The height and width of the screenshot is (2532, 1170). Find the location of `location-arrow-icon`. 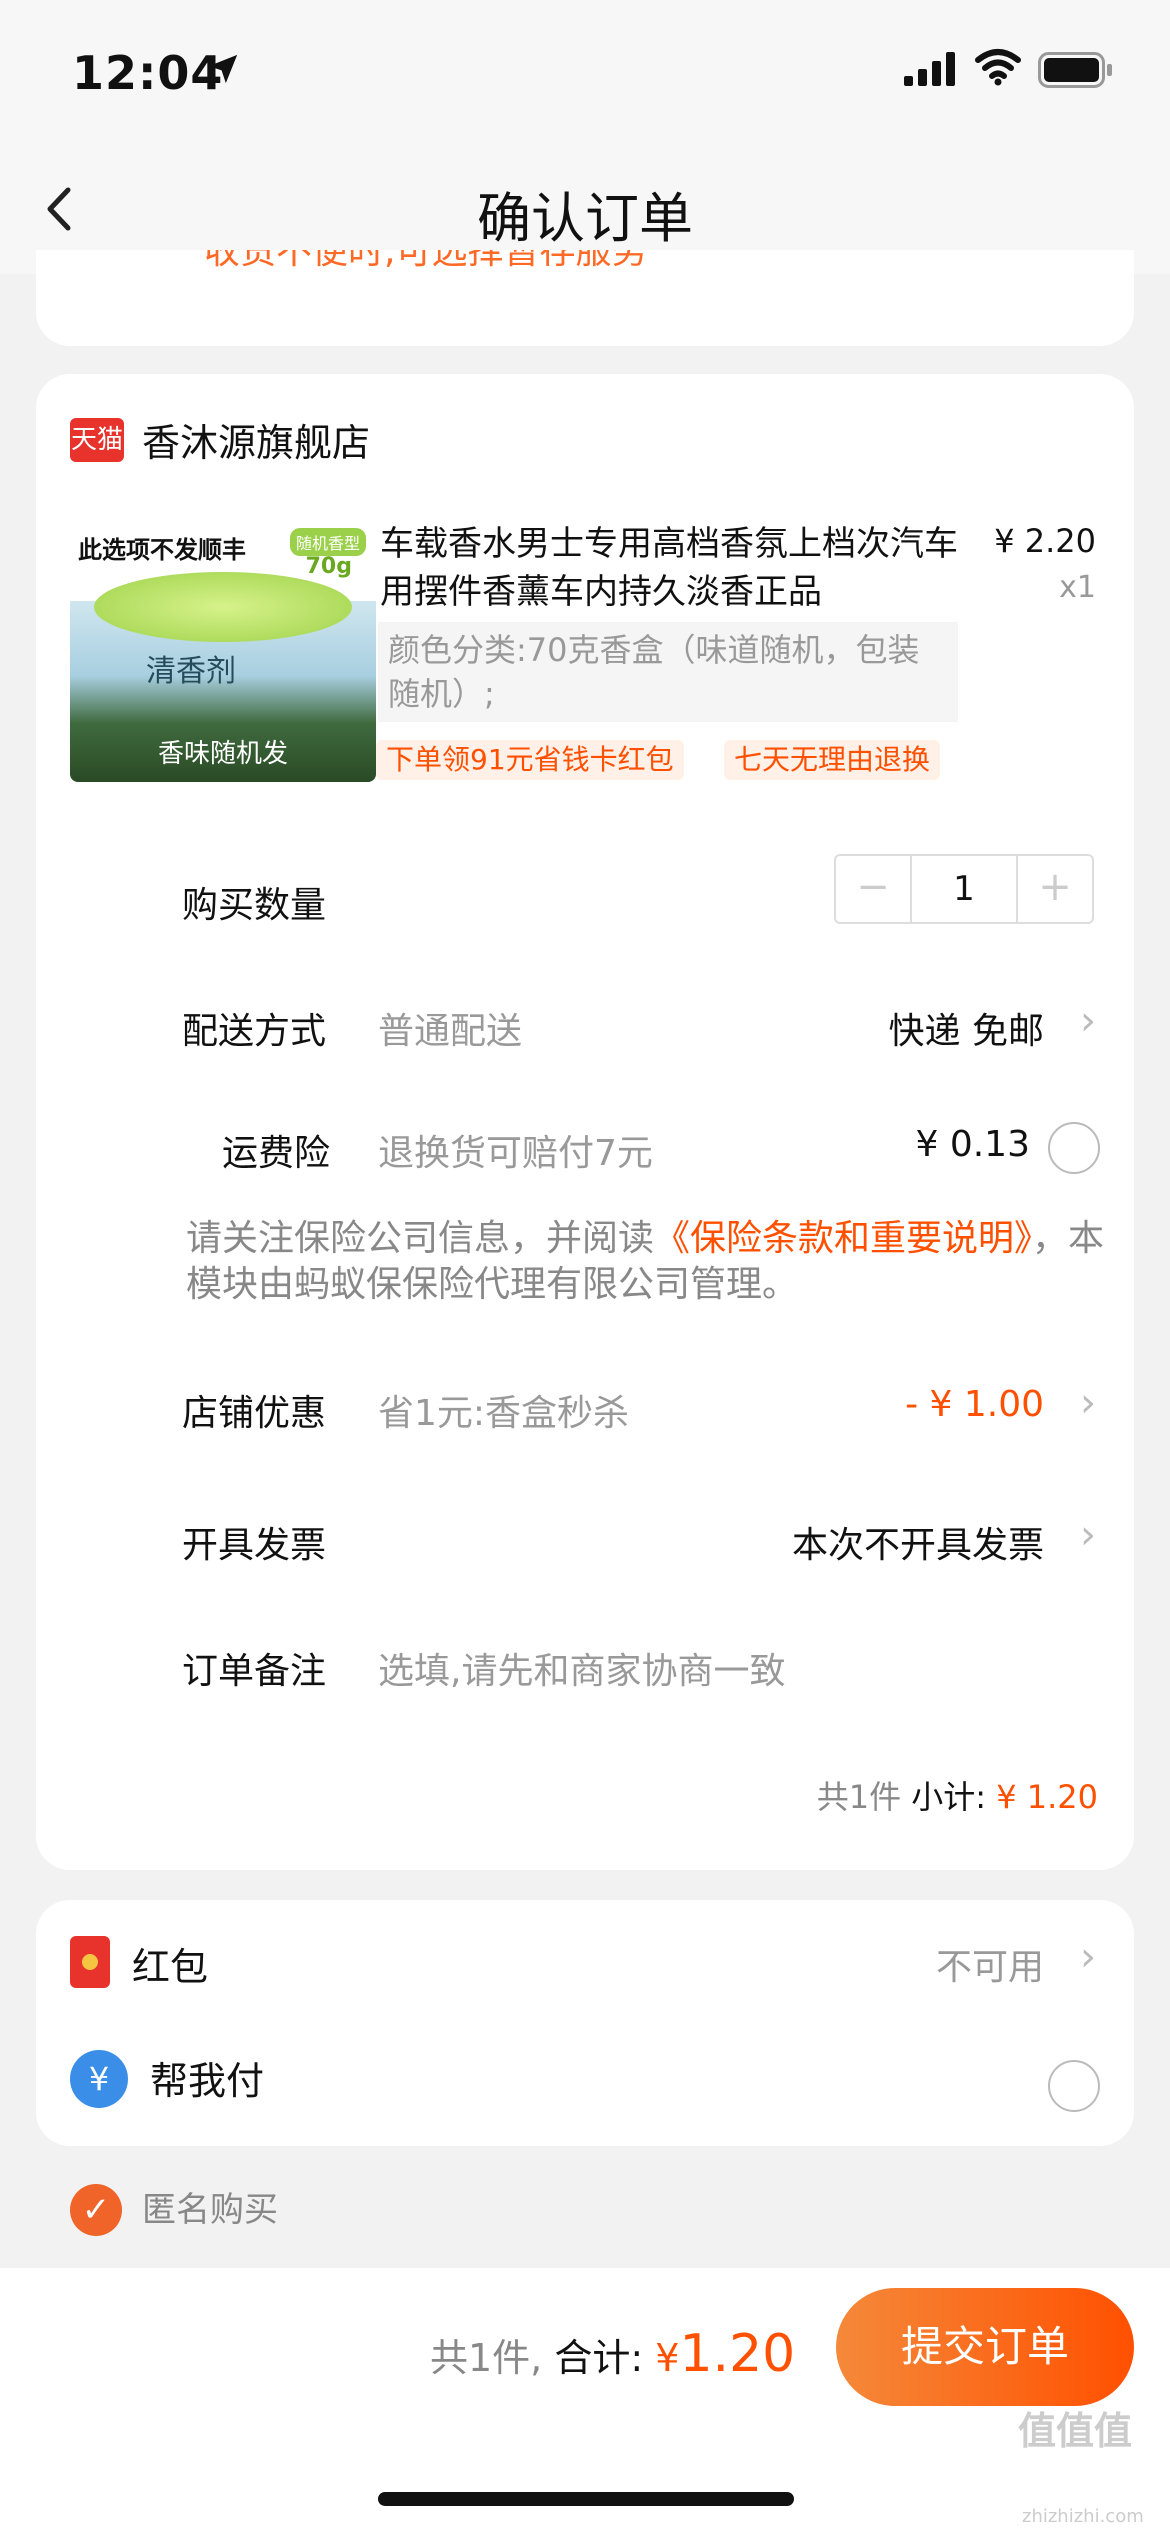

location-arrow-icon is located at coordinates (223, 69).